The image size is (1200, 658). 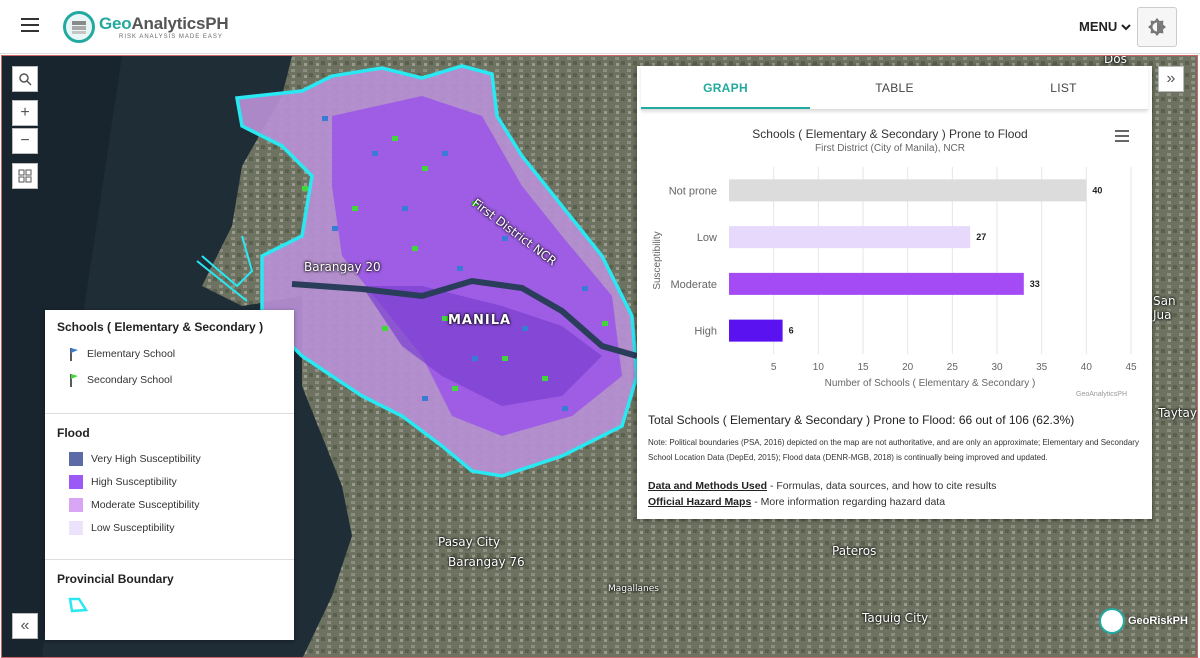 I want to click on map-label-barangay20: Barangay 20, so click(x=342, y=267).